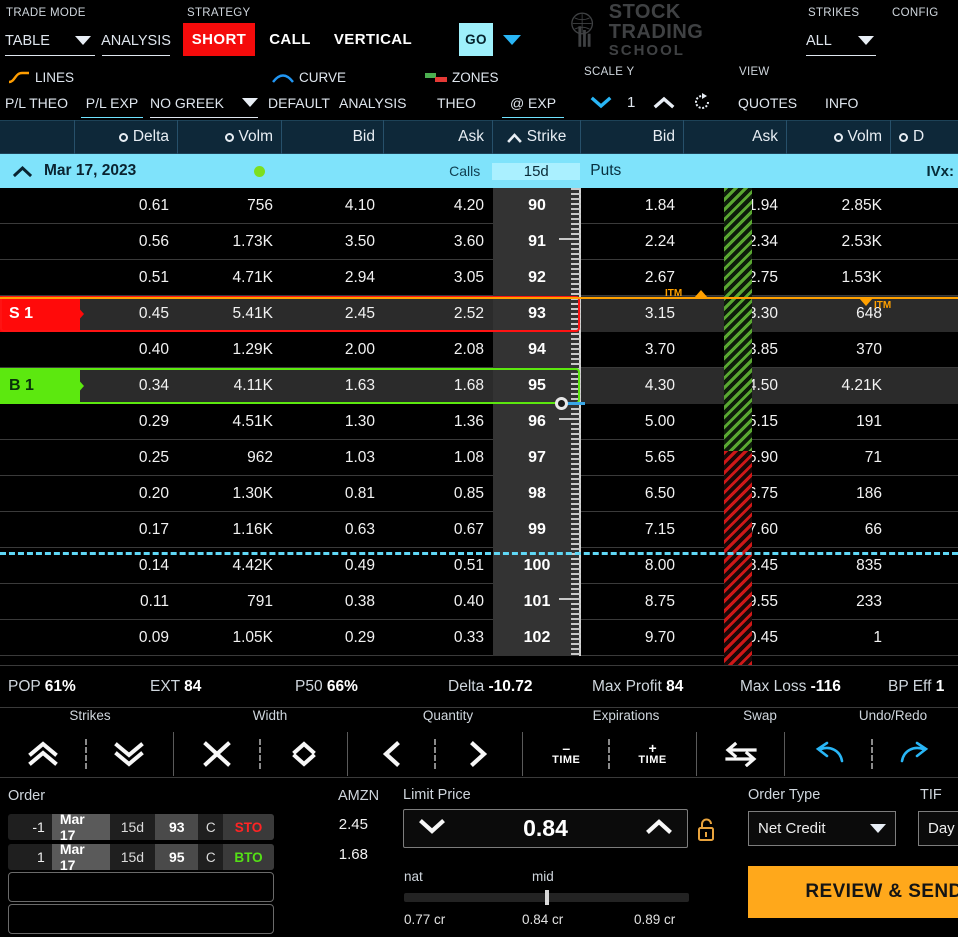 The width and height of the screenshot is (958, 937). I want to click on cell-cask: 1.36, so click(438, 422).